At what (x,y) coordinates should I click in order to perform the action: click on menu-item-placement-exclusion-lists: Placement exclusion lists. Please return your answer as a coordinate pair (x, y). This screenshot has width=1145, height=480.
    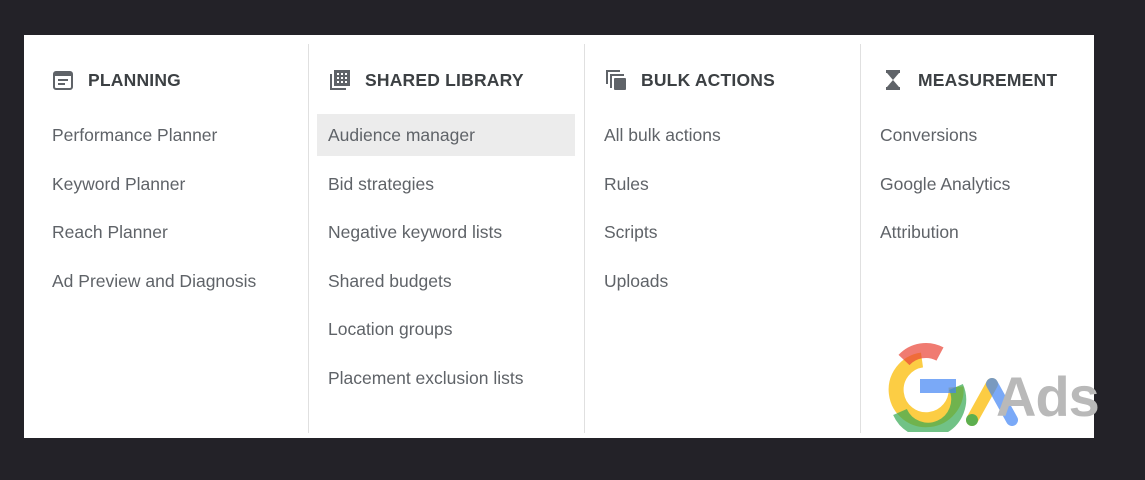
    Looking at the image, I should click on (426, 378).